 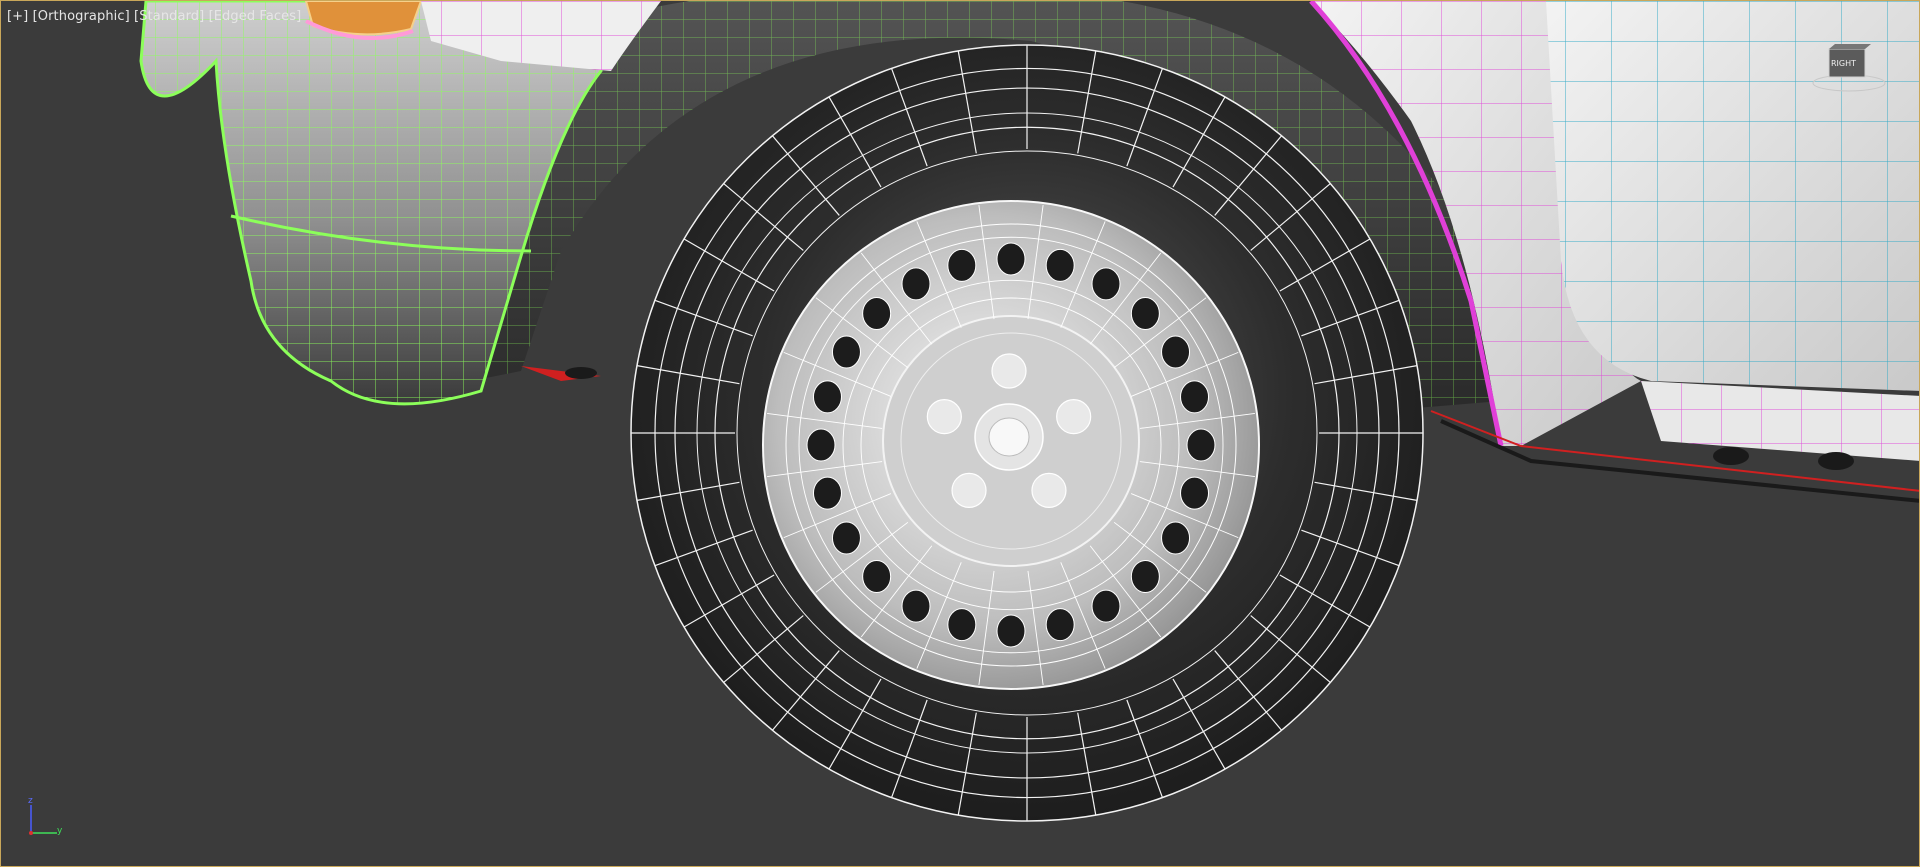 I want to click on viewport-shading-menu: [Standard] [Edged Faces], so click(x=217, y=16).